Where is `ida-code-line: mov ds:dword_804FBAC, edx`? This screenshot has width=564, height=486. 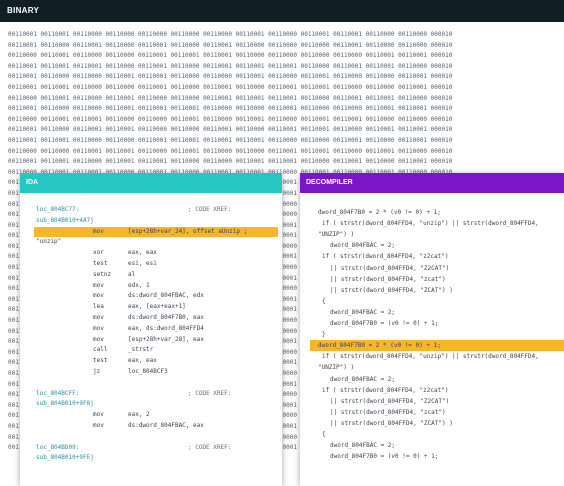
ida-code-line: mov ds:dword_804FBAC, edx is located at coordinates (151, 296).